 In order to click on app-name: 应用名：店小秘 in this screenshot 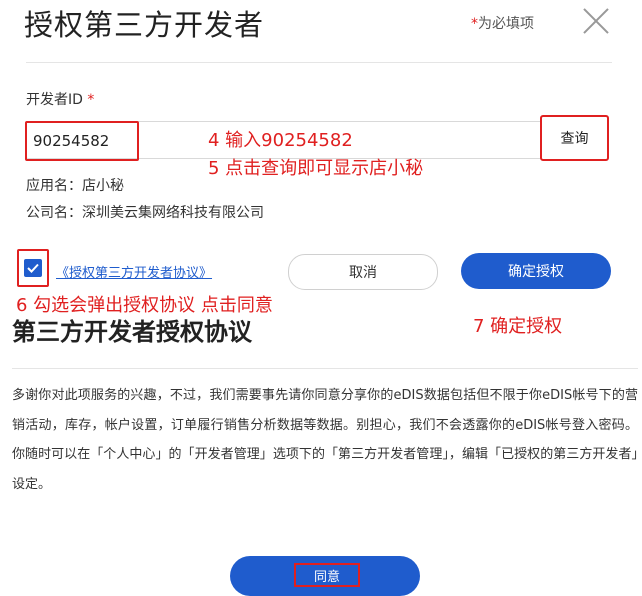, I will do `click(75, 186)`.